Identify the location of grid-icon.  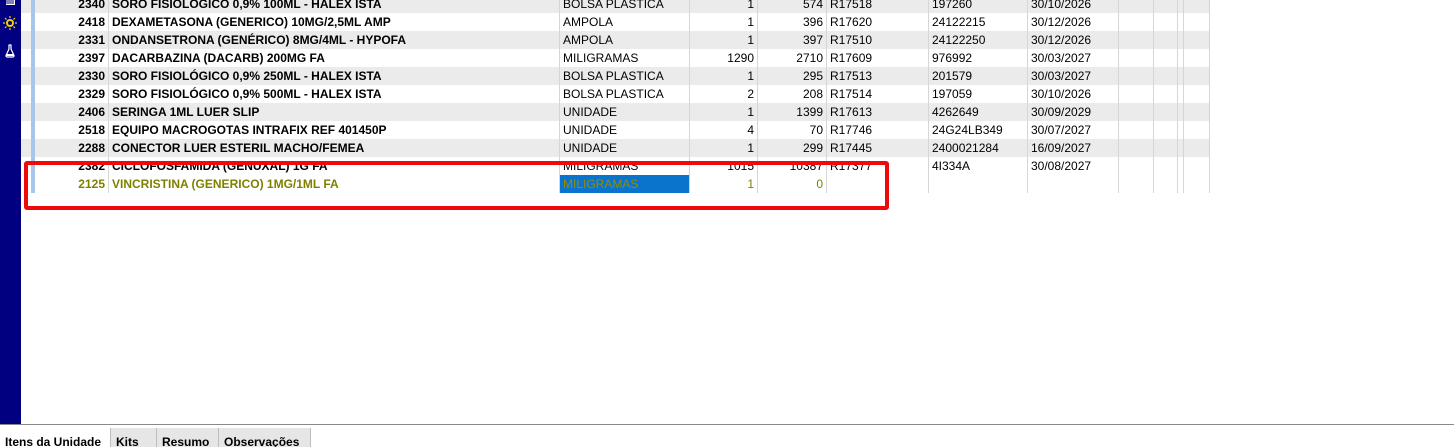
(10, 5).